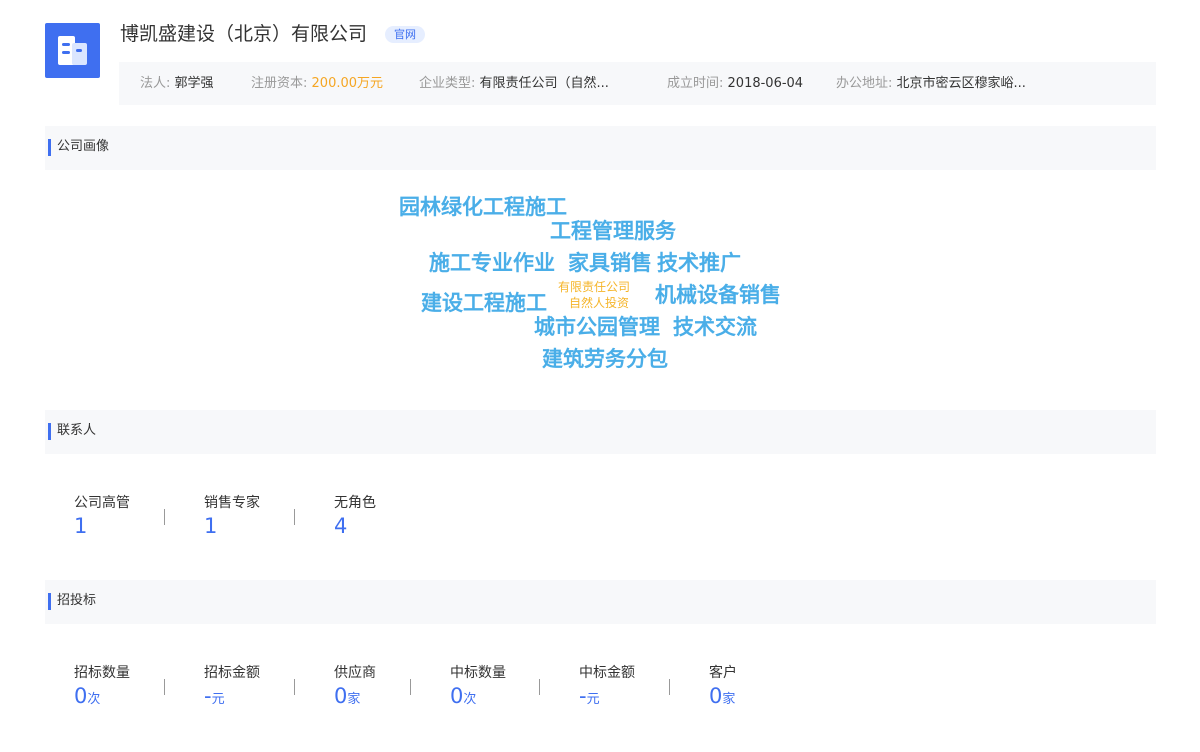 The width and height of the screenshot is (1200, 752). Describe the element at coordinates (347, 83) in the screenshot. I see `registered-capital-value: 200.00万元` at that location.